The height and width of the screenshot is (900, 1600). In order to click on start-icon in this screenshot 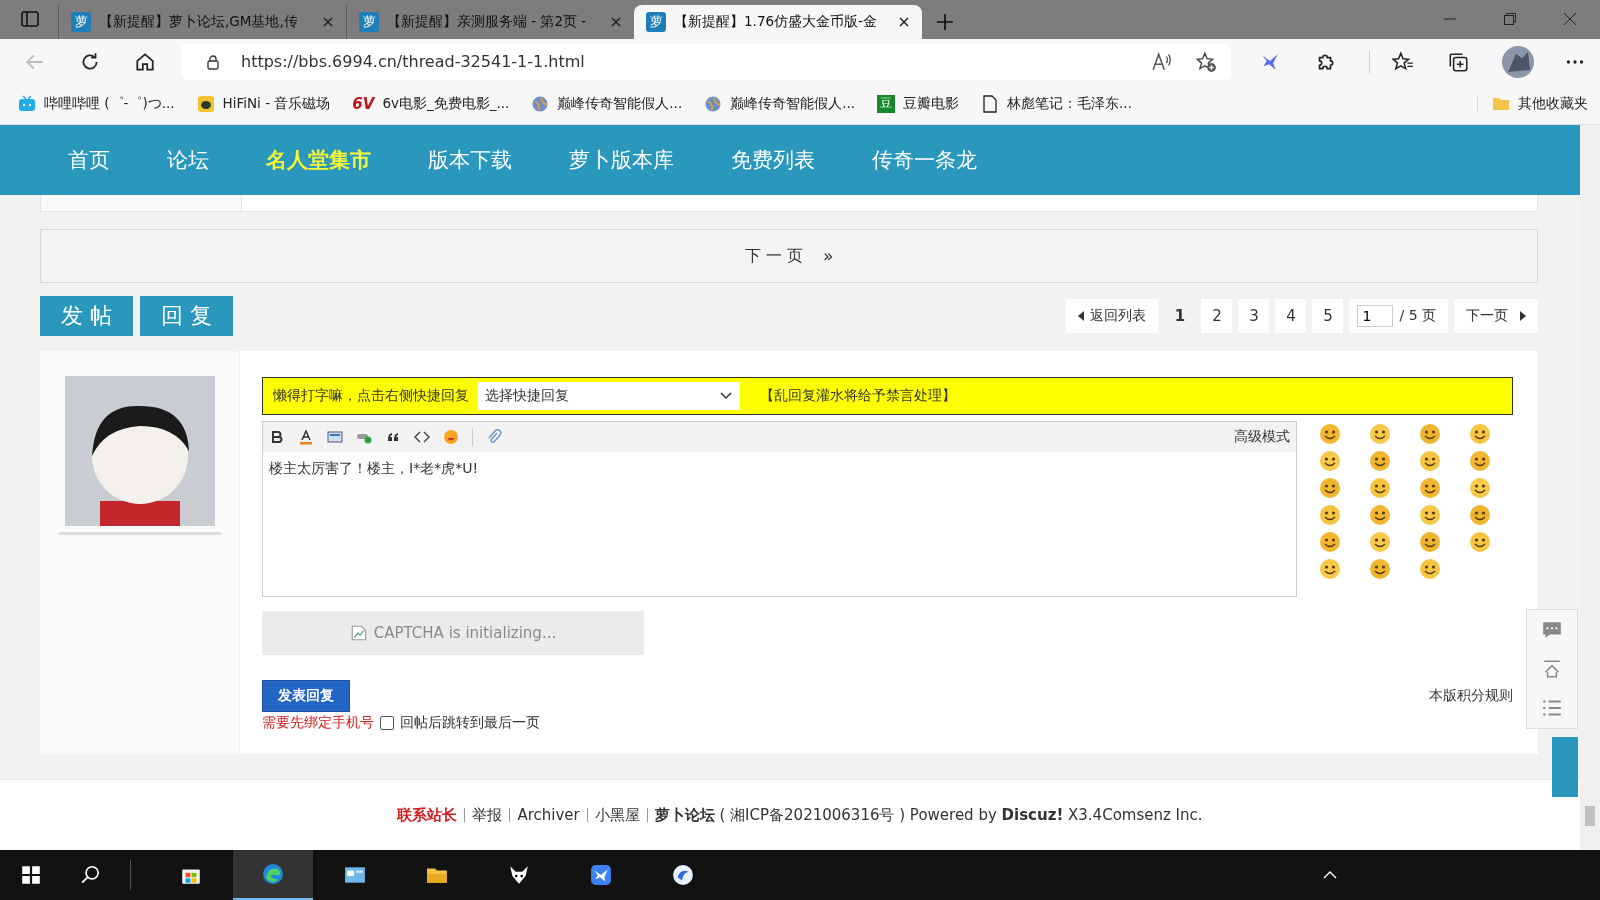, I will do `click(31, 875)`.